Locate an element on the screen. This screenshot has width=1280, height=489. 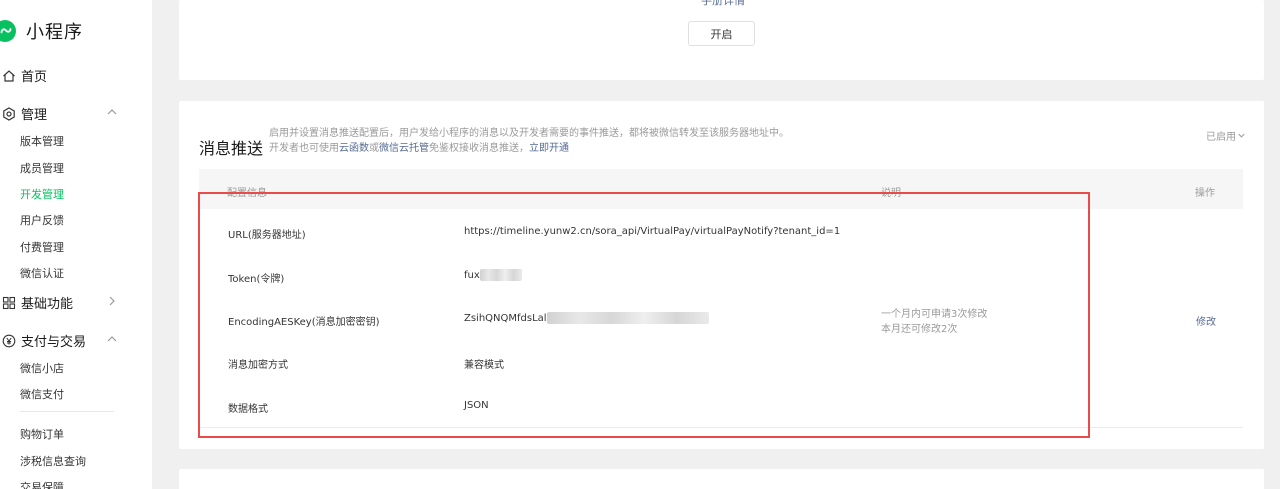
sidebar-item-members: 成员管理 is located at coordinates (42, 168).